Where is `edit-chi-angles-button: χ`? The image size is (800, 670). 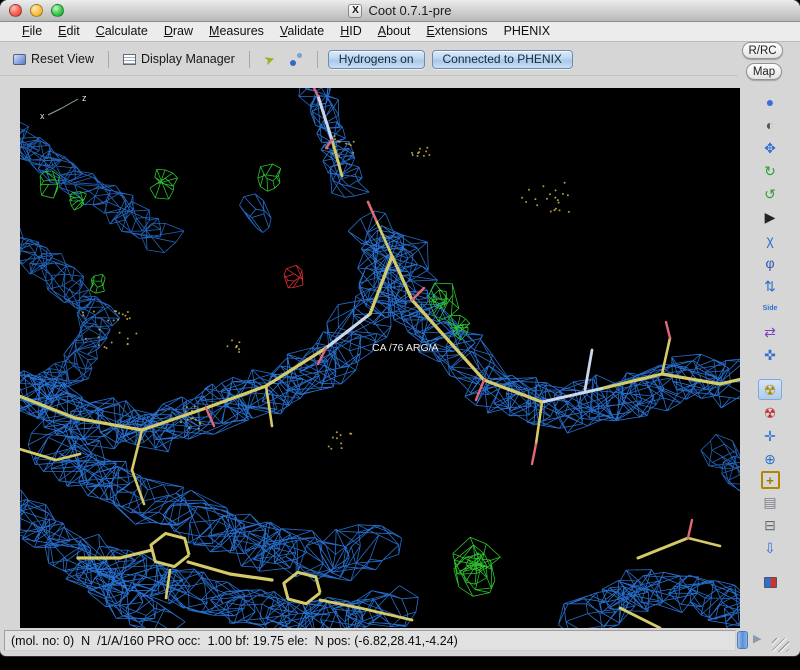
edit-chi-angles-button: χ is located at coordinates (770, 239).